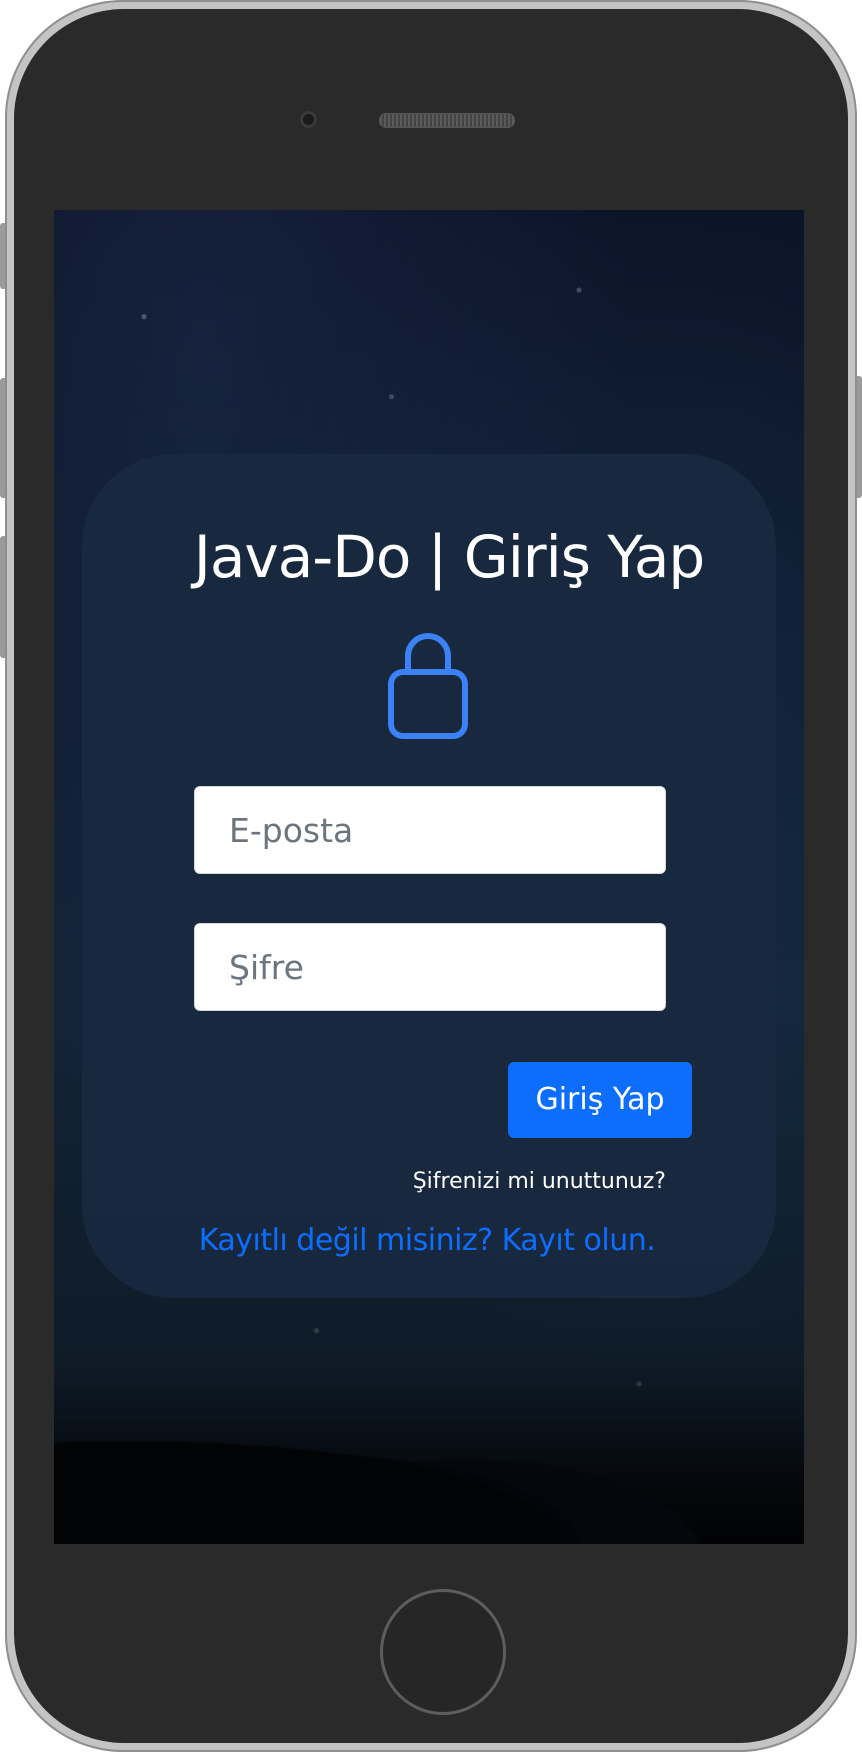  Describe the element at coordinates (443, 1652) in the screenshot. I see `home-button` at that location.